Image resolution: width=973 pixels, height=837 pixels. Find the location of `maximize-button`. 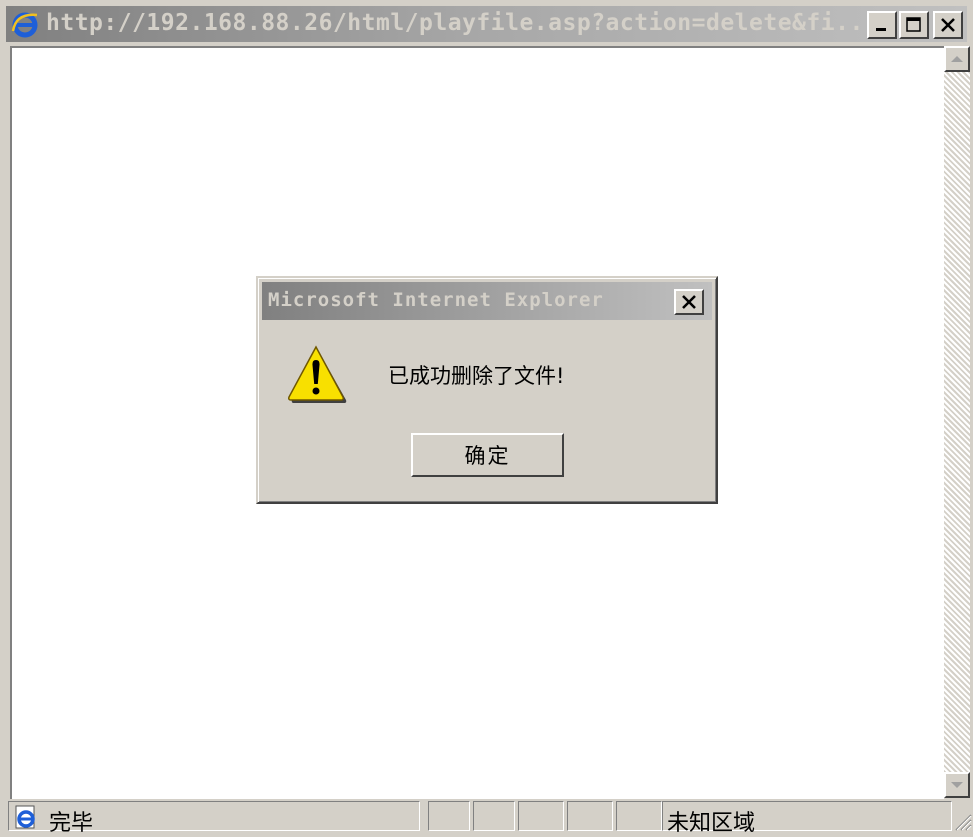

maximize-button is located at coordinates (914, 25).